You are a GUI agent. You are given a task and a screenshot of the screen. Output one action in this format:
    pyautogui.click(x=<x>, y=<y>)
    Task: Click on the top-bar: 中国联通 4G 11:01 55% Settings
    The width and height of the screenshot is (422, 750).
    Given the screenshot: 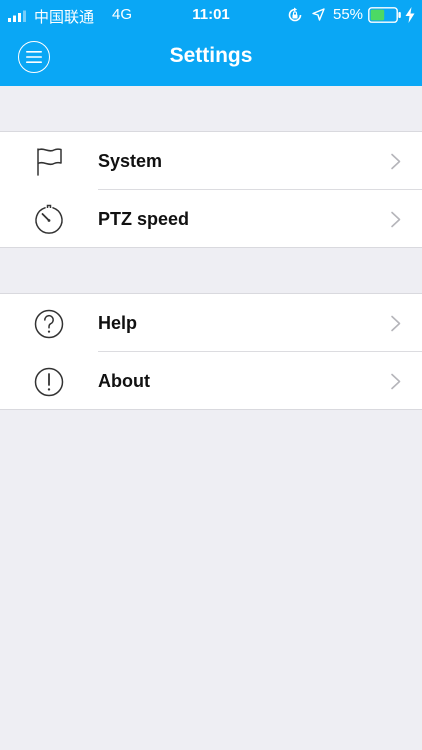 What is the action you would take?
    pyautogui.click(x=211, y=43)
    